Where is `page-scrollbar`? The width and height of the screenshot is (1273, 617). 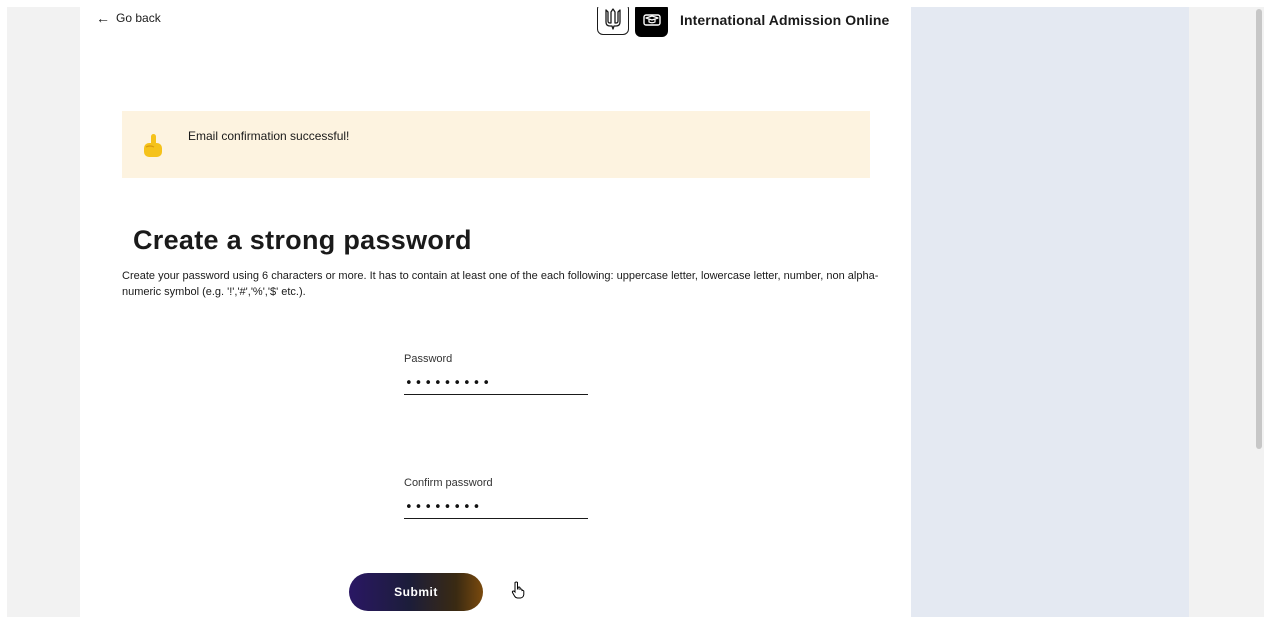
page-scrollbar is located at coordinates (1259, 312).